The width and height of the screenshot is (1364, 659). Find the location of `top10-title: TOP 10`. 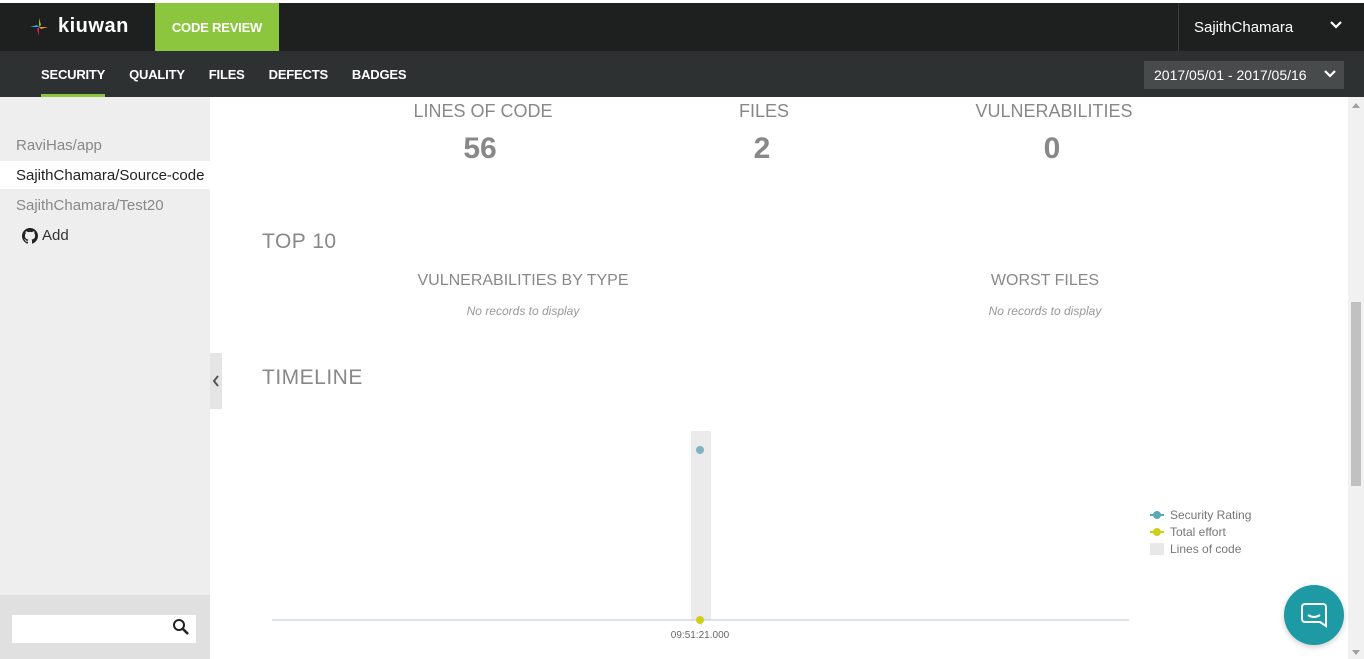

top10-title: TOP 10 is located at coordinates (299, 241).